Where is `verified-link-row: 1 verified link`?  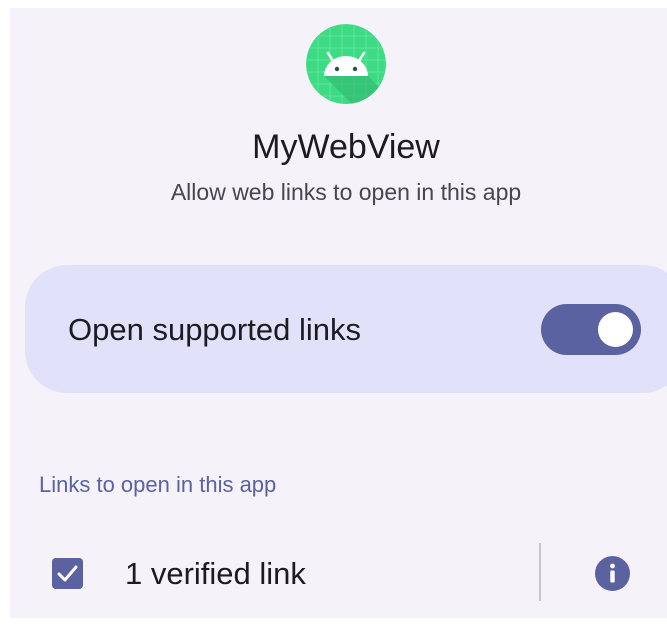 verified-link-row: 1 verified link is located at coordinates (338, 572).